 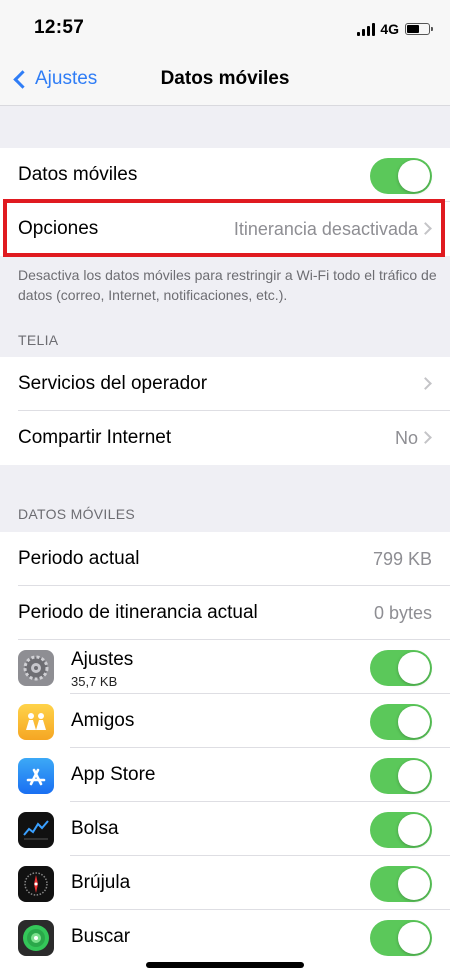 What do you see at coordinates (225, 229) in the screenshot?
I see `options-row: Opciones Itinerancia desactivada` at bounding box center [225, 229].